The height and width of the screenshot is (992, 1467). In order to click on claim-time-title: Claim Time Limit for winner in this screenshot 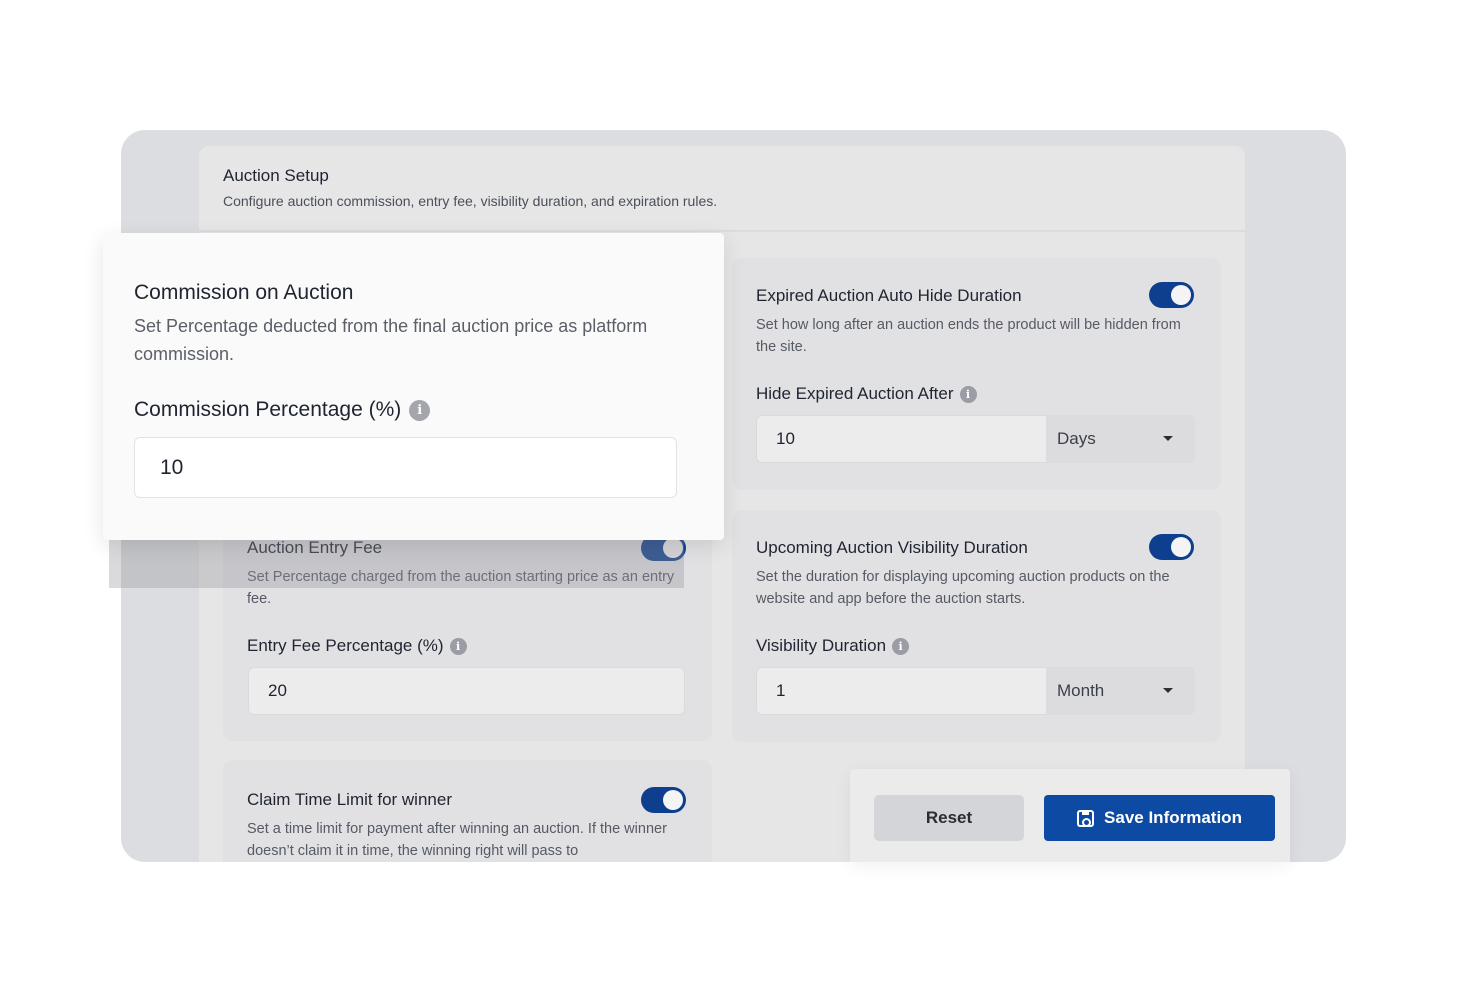, I will do `click(349, 799)`.